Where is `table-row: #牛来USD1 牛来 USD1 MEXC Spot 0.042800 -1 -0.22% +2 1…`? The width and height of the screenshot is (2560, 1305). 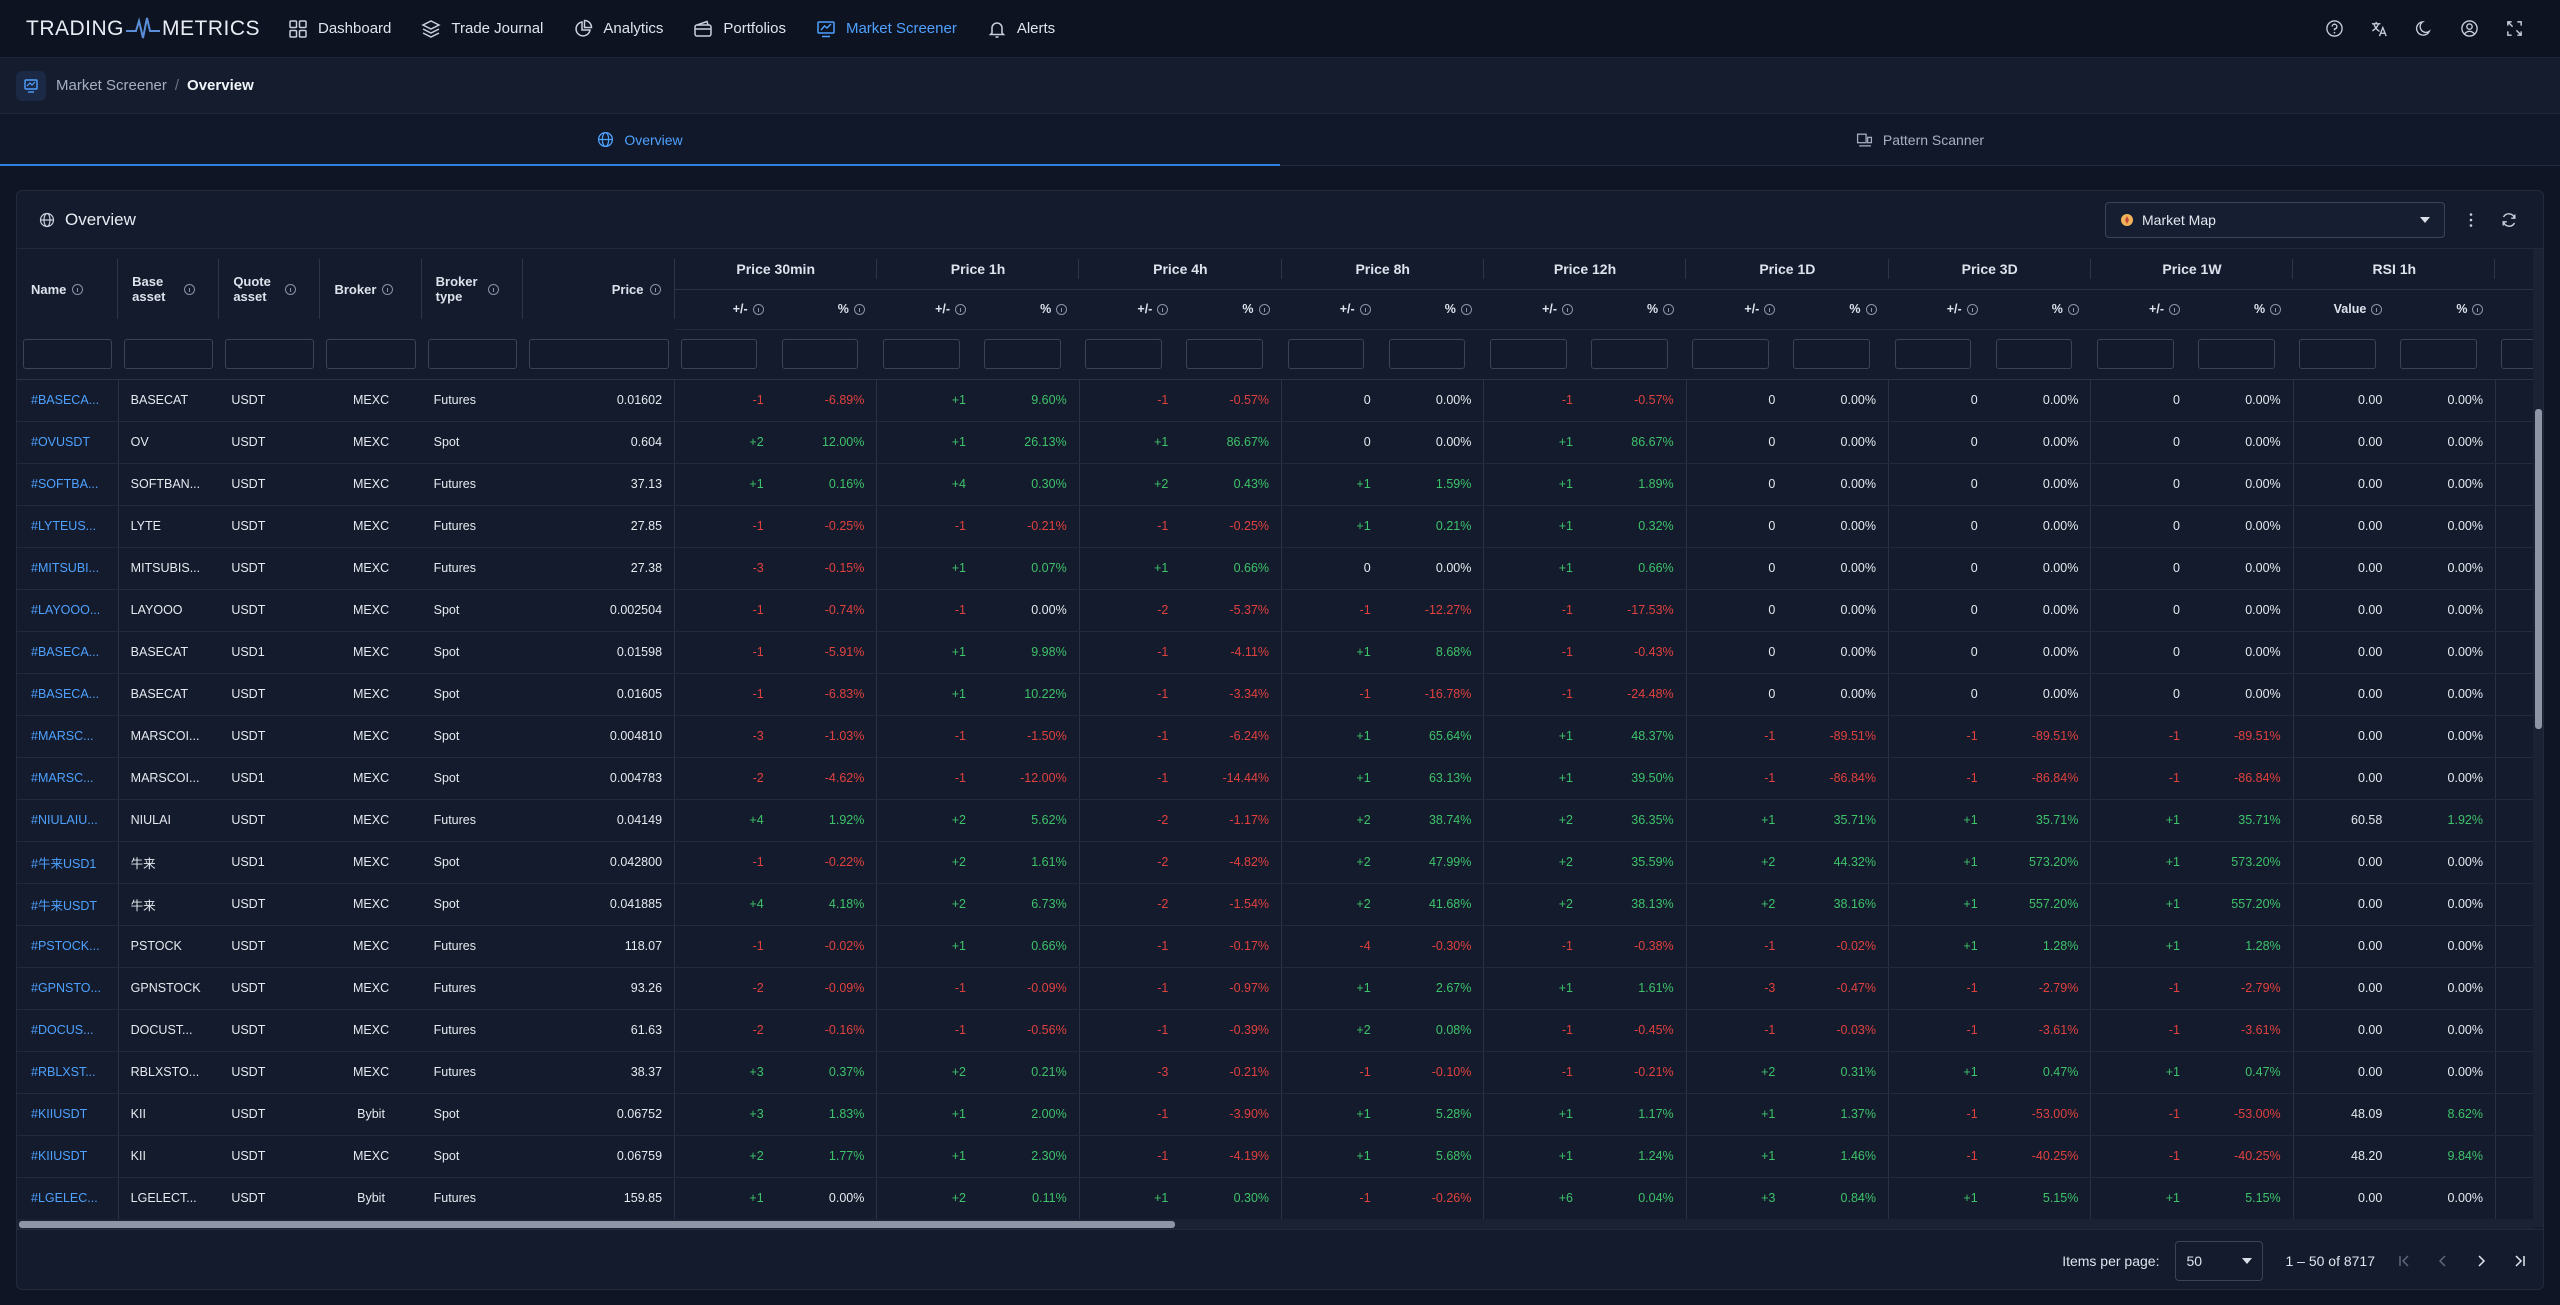
table-row: #牛来USD1 牛来 USD1 MEXC Spot 0.042800 -1 -0.22% +2 1… is located at coordinates (1280, 862).